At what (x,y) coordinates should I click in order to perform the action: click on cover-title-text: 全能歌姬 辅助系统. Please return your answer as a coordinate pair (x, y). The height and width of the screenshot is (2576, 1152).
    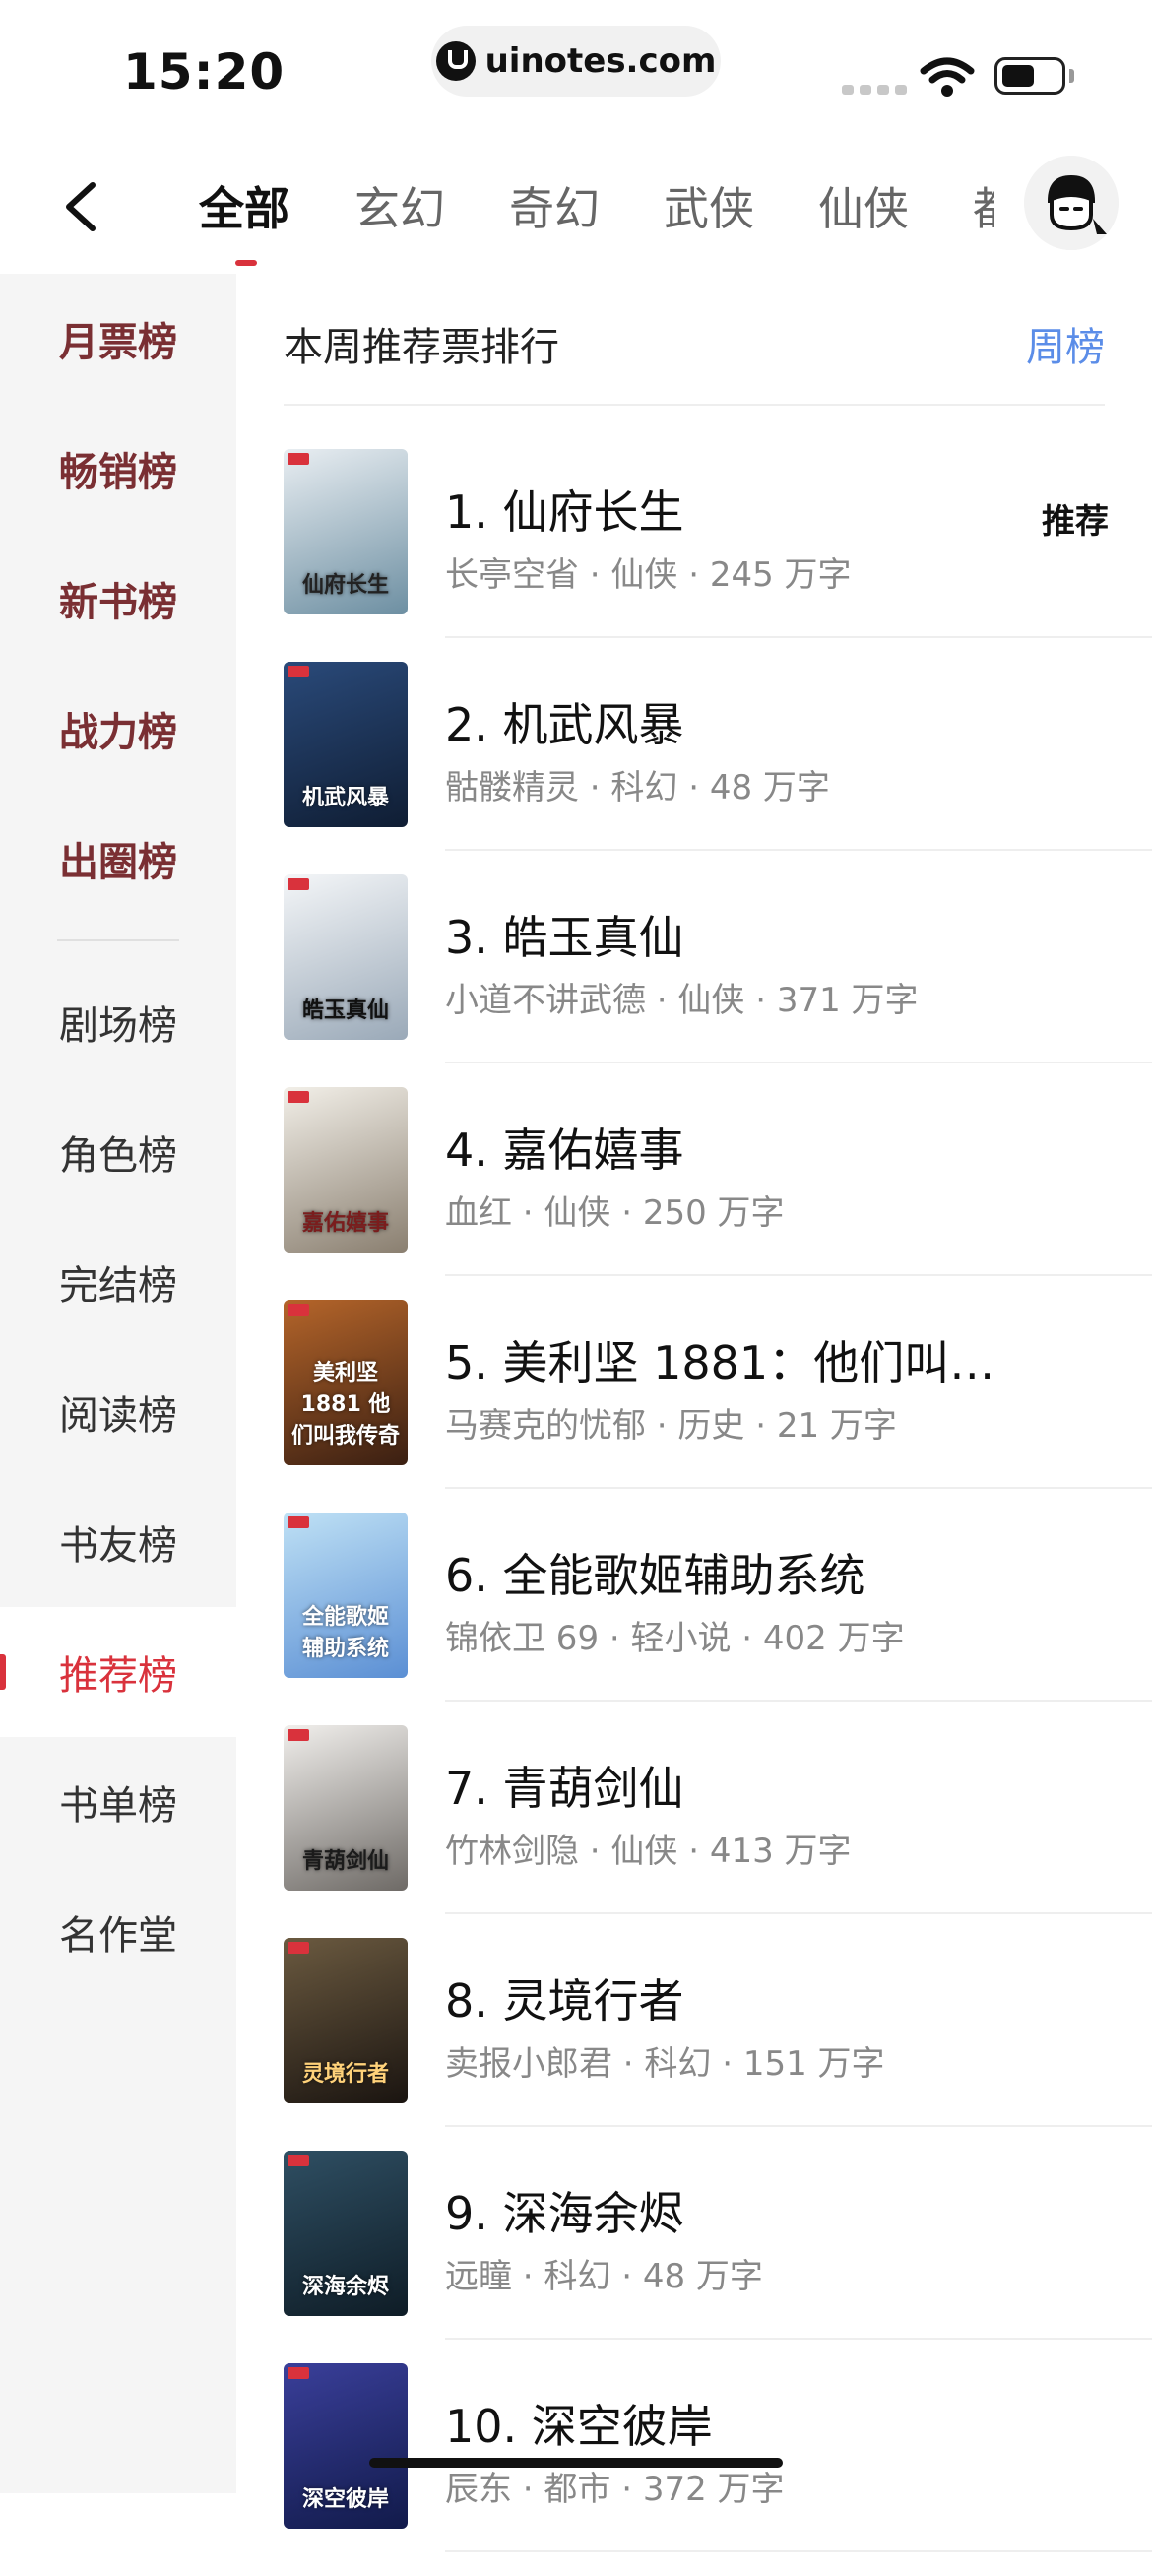
    Looking at the image, I should click on (345, 1633).